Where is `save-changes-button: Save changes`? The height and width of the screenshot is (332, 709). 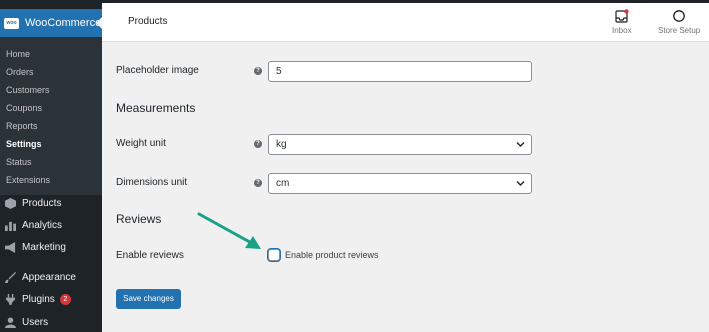
save-changes-button: Save changes is located at coordinates (148, 299).